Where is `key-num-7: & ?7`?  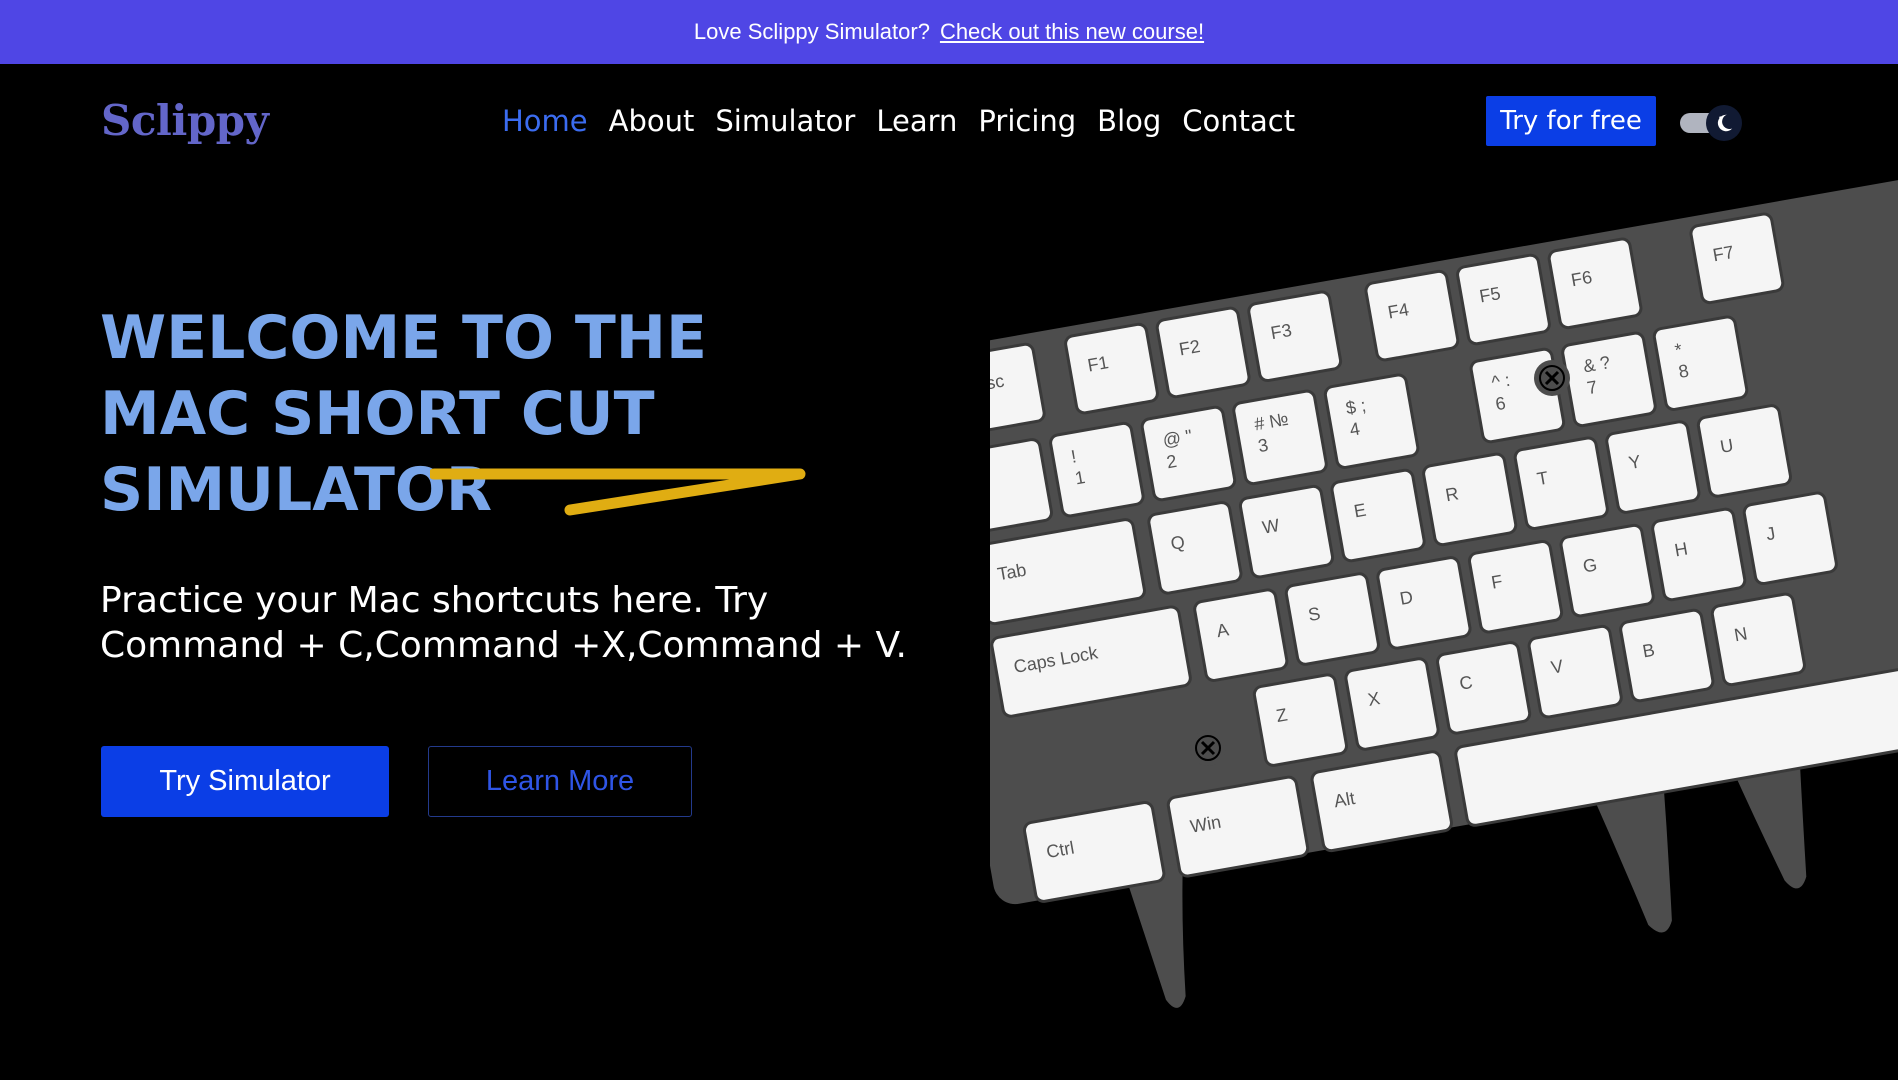
key-num-7: & ?7 is located at coordinates (1609, 379).